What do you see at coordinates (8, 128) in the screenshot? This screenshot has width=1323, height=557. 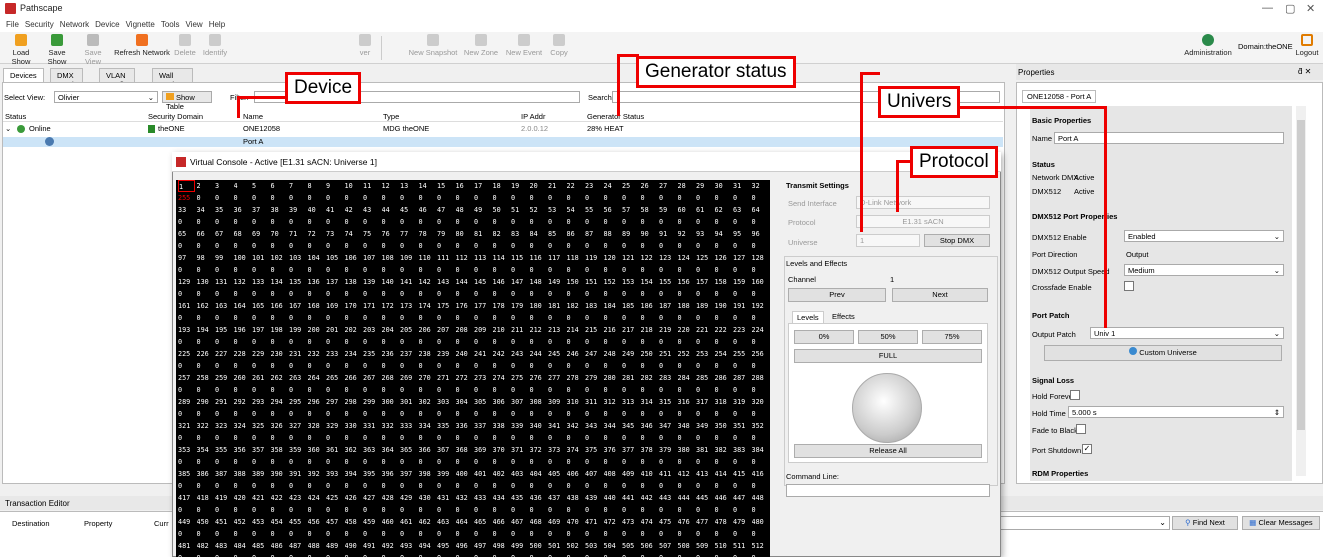 I see `expand-chevron-icon: ⌄` at bounding box center [8, 128].